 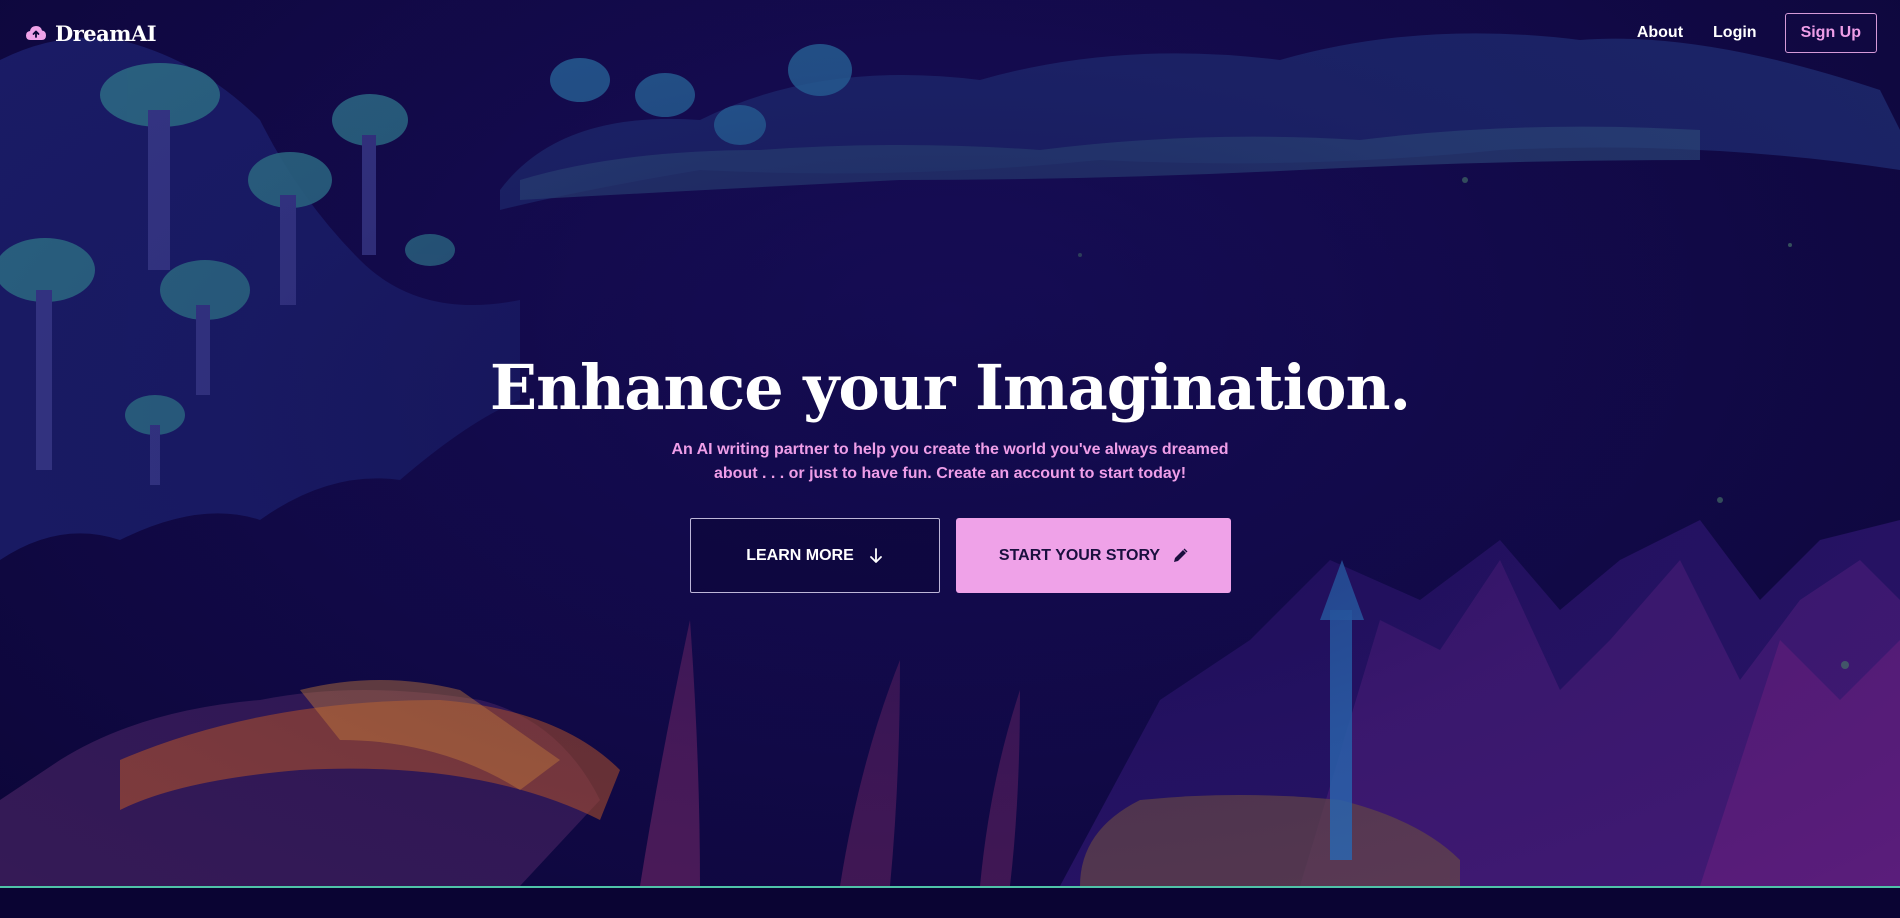 What do you see at coordinates (950, 903) in the screenshot?
I see `next-section-edge` at bounding box center [950, 903].